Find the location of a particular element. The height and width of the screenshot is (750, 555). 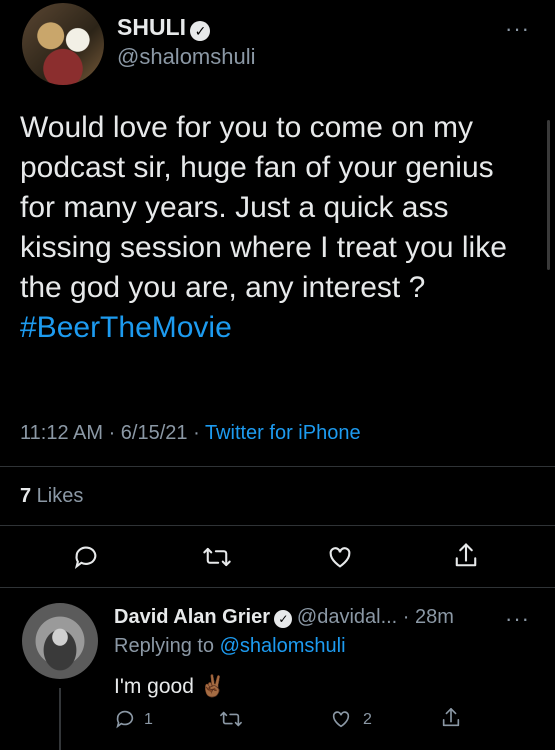

tweet-meta: 11:12 AM · 6/15/21 · Twitter for iPhone is located at coordinates (190, 433).